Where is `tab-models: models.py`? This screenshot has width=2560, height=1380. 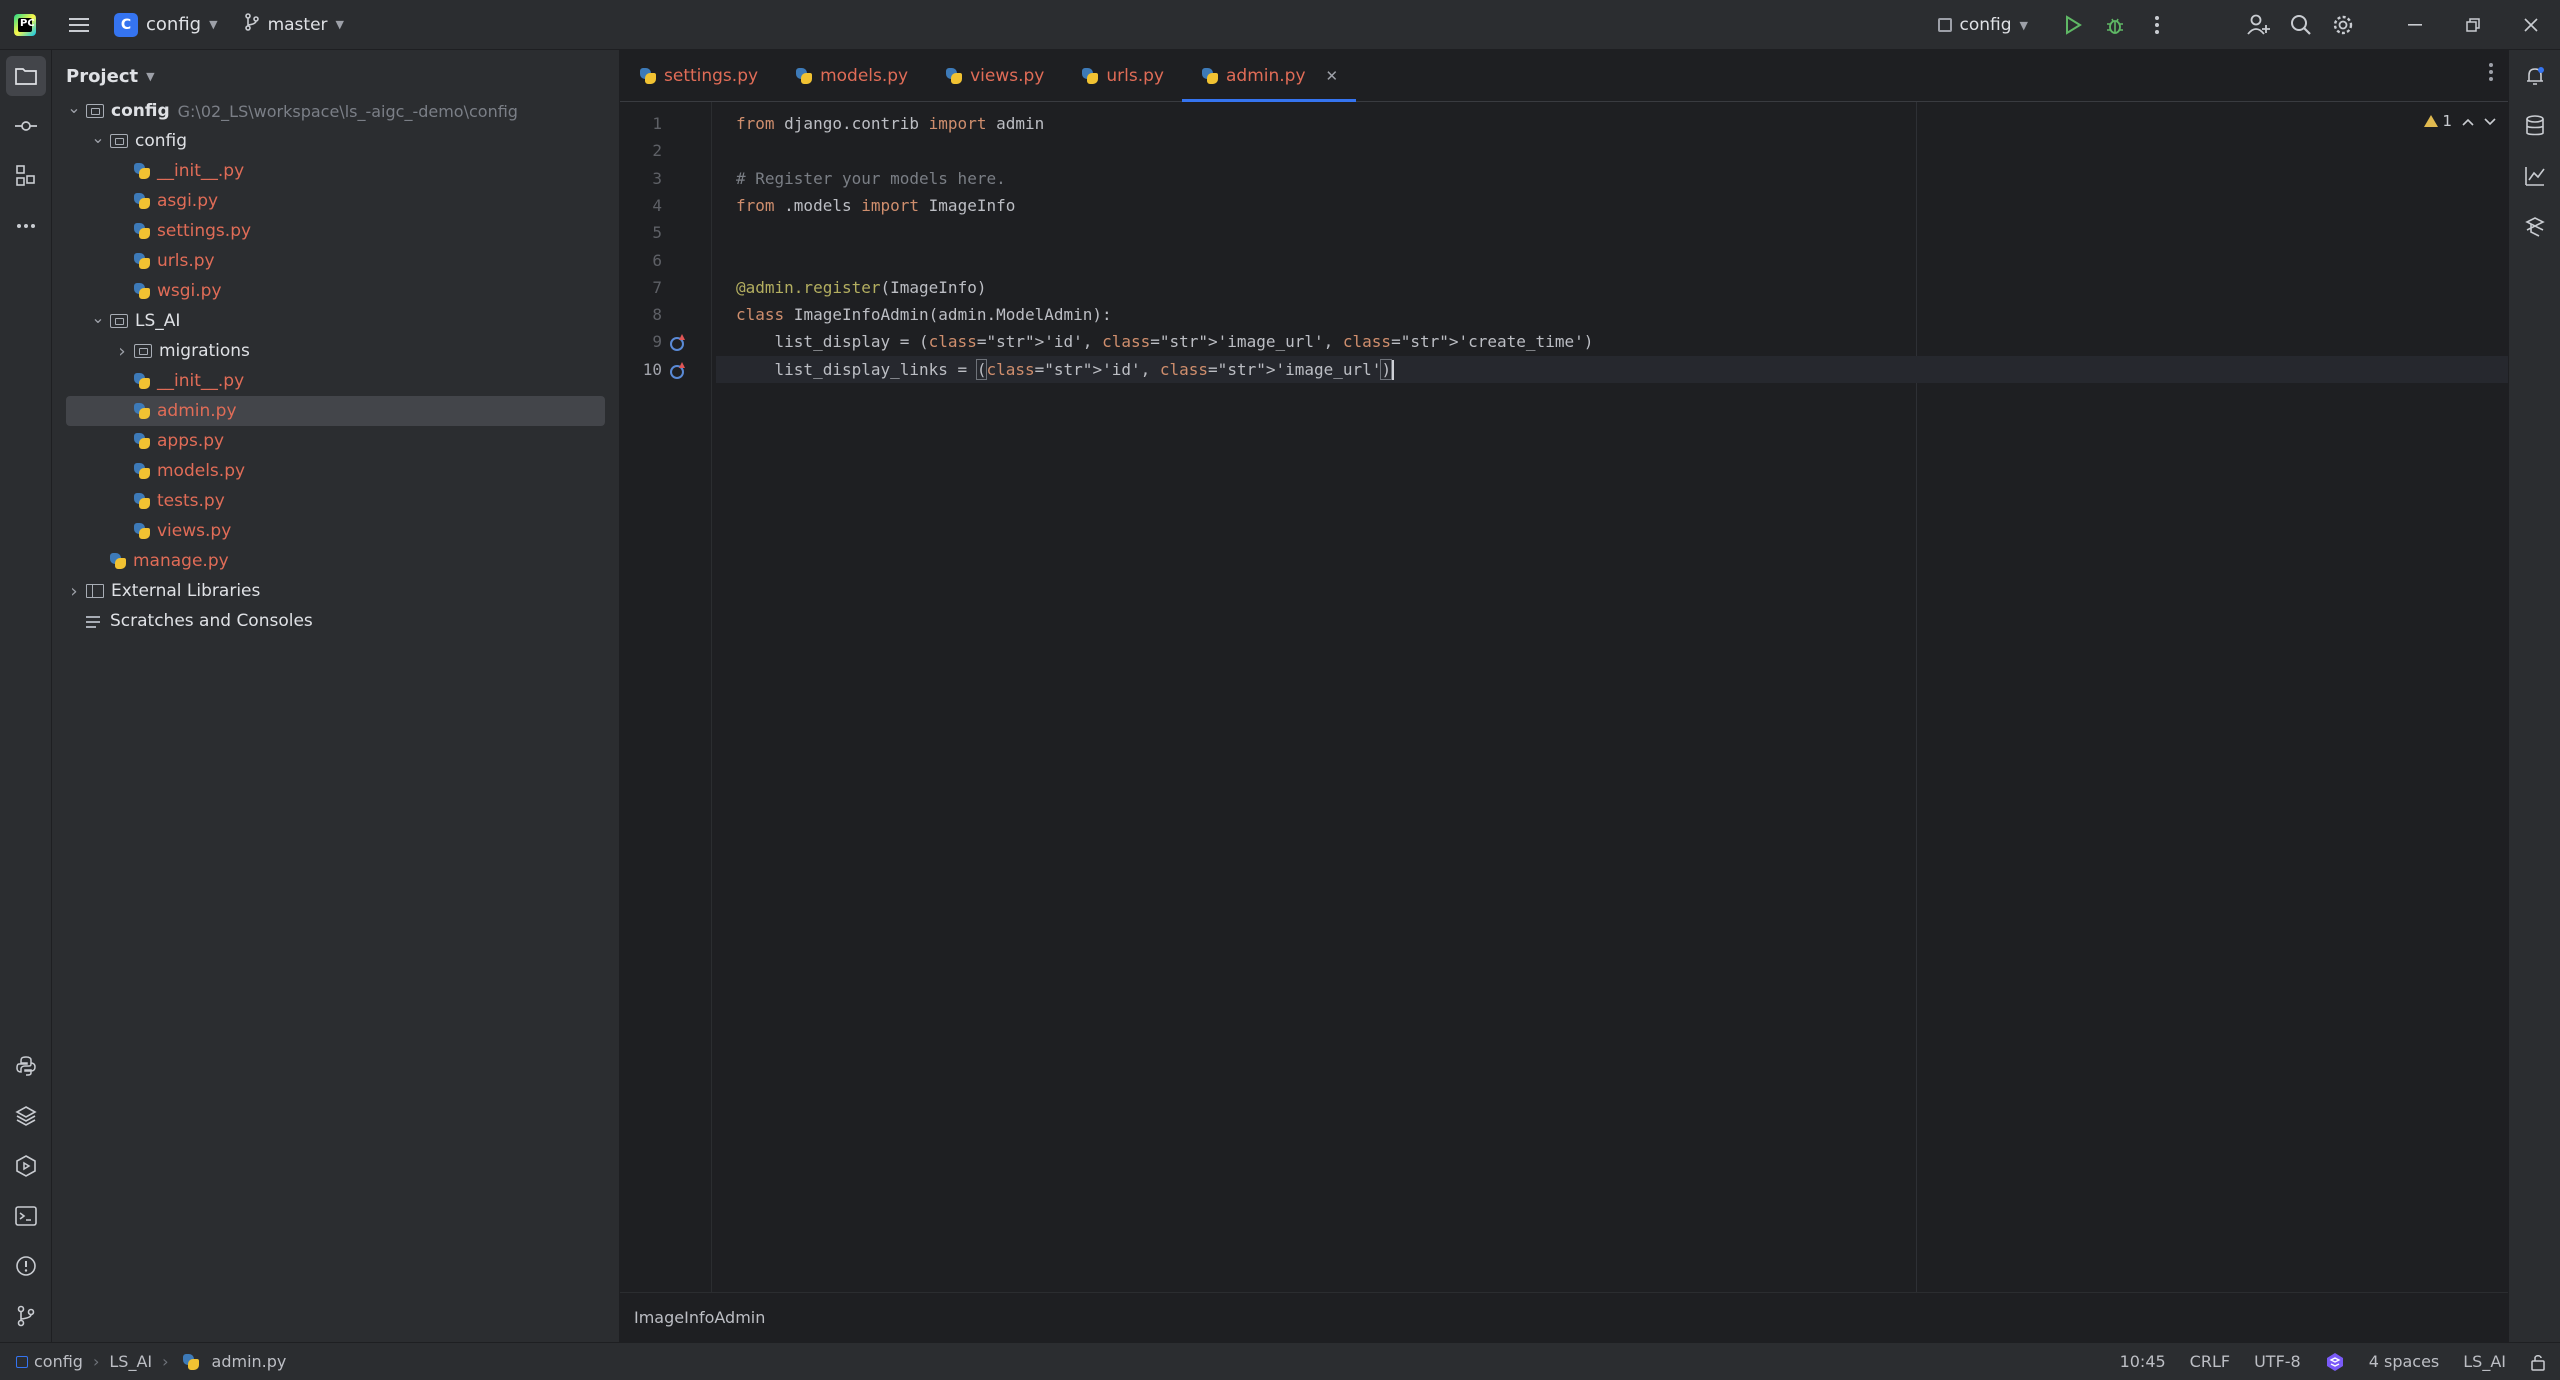 tab-models: models.py is located at coordinates (851, 75).